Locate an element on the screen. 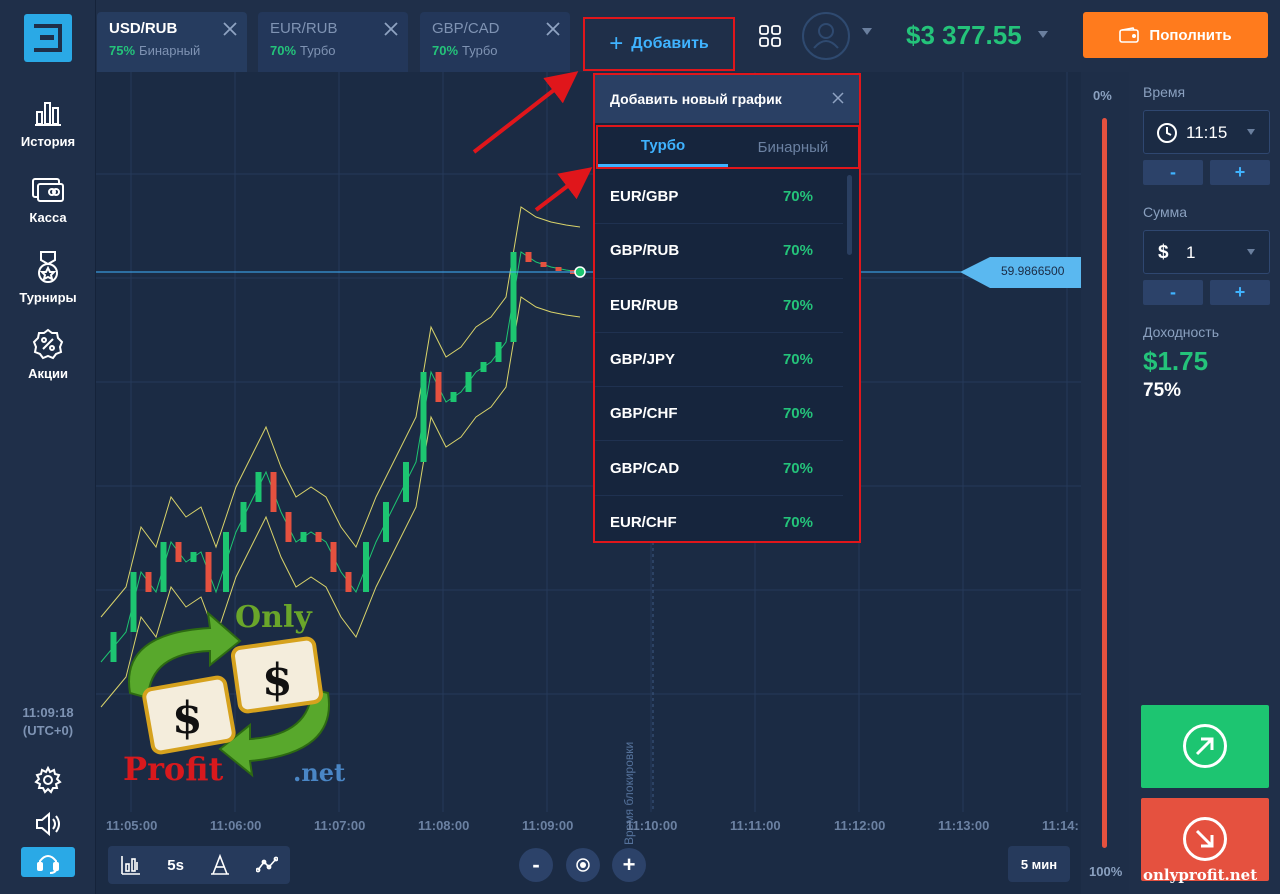 The image size is (1280, 894). layout-grid-icon is located at coordinates (770, 36).